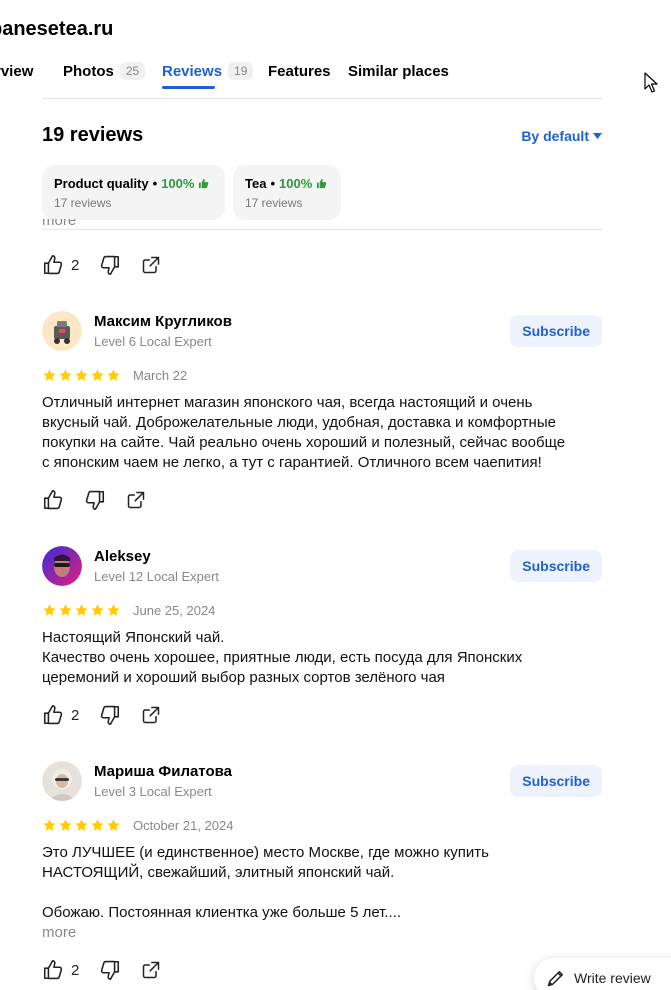 The height and width of the screenshot is (990, 671). Describe the element at coordinates (597, 136) in the screenshot. I see `caret-down-icon` at that location.